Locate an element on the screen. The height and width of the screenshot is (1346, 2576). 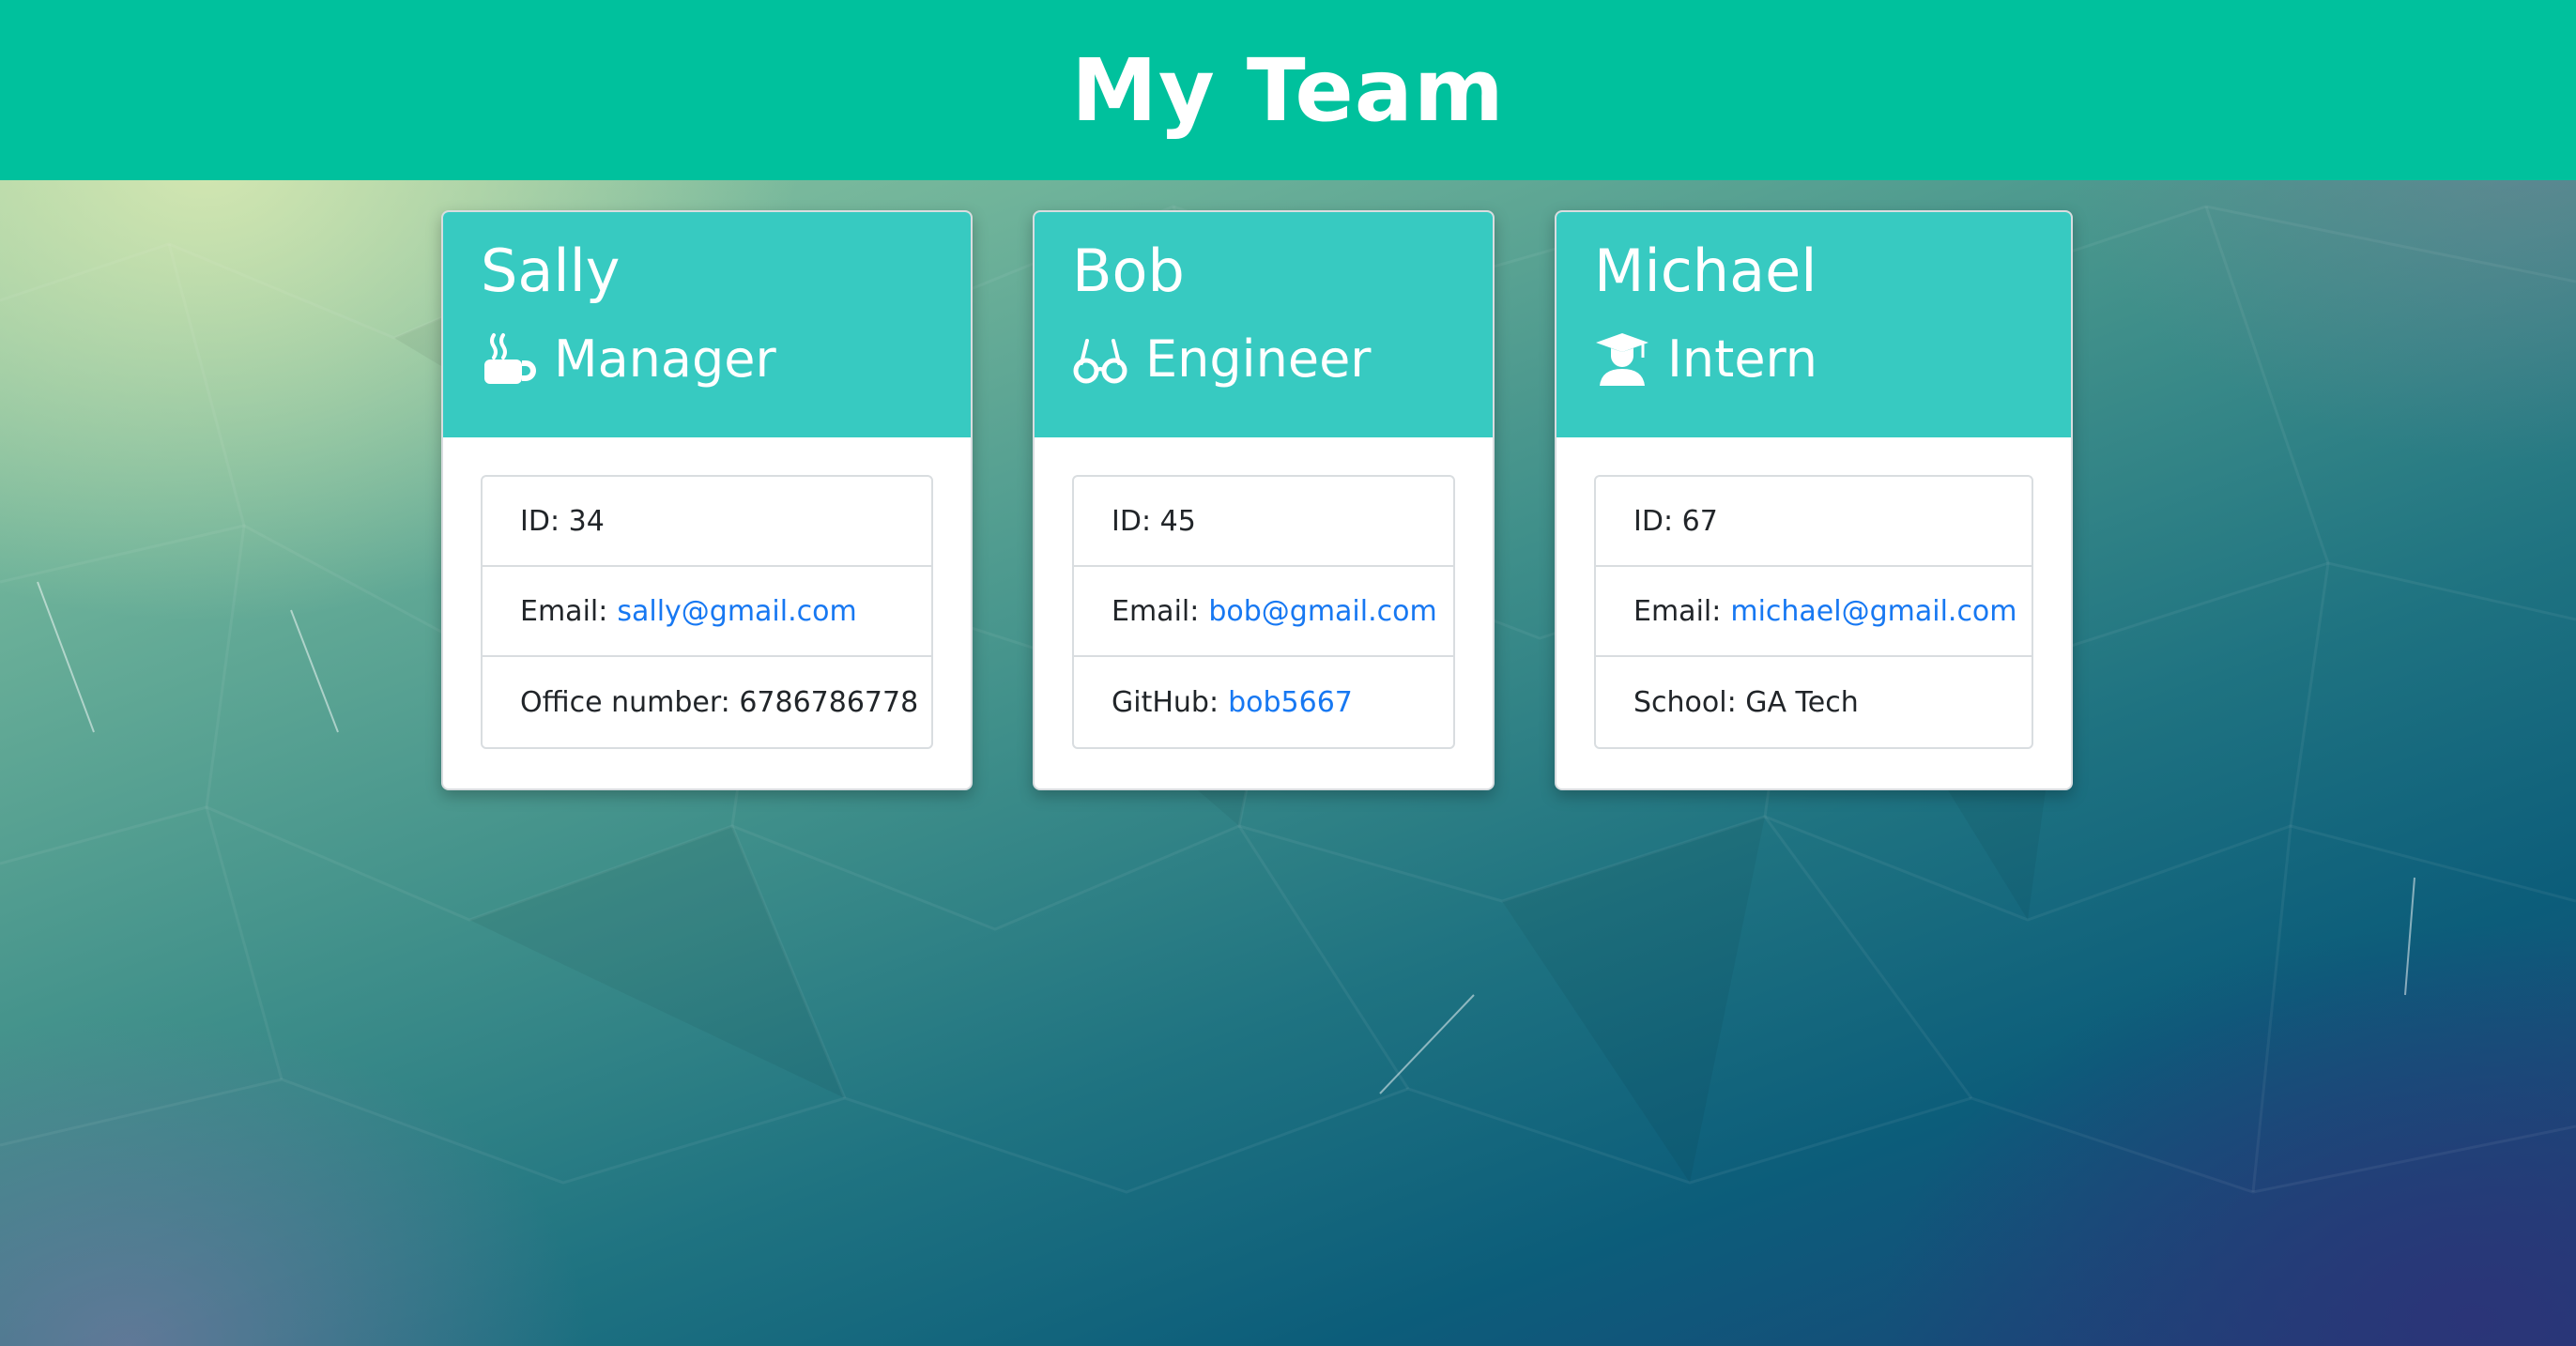
email-item: Email: bob@gmail.com is located at coordinates (1263, 612).